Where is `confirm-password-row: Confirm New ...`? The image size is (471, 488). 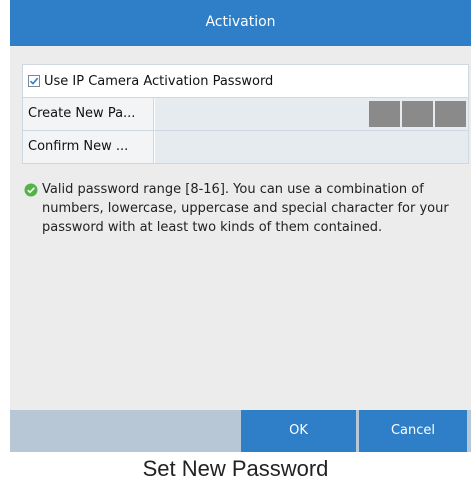
confirm-password-row: Confirm New ... is located at coordinates (245, 147).